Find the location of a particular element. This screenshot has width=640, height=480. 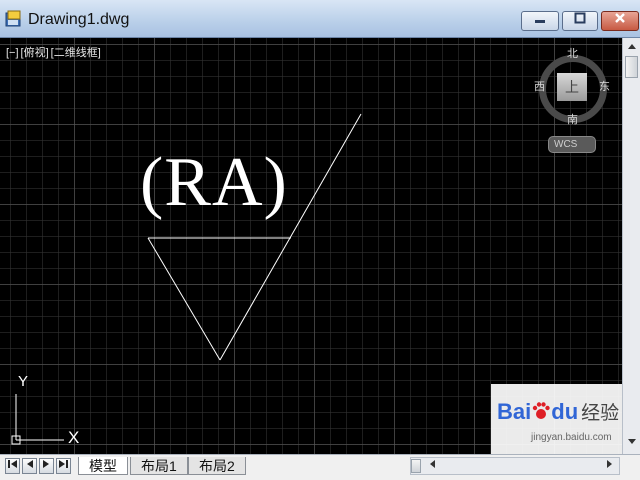

roughness-text: (RA) is located at coordinates (214, 182).